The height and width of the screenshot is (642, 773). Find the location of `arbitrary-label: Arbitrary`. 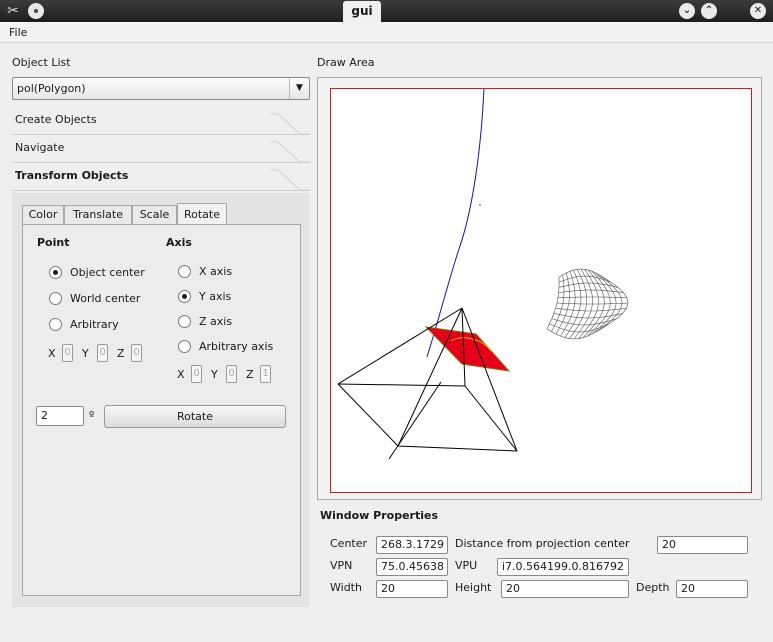

arbitrary-label: Arbitrary is located at coordinates (94, 324).